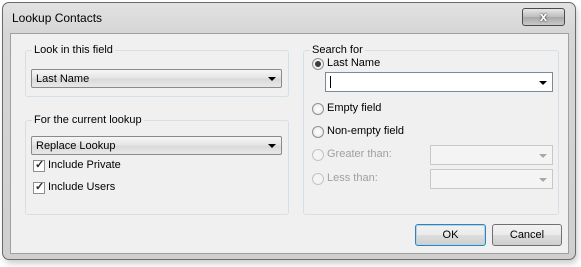  Describe the element at coordinates (527, 235) in the screenshot. I see `cancel-button: Cancel` at that location.